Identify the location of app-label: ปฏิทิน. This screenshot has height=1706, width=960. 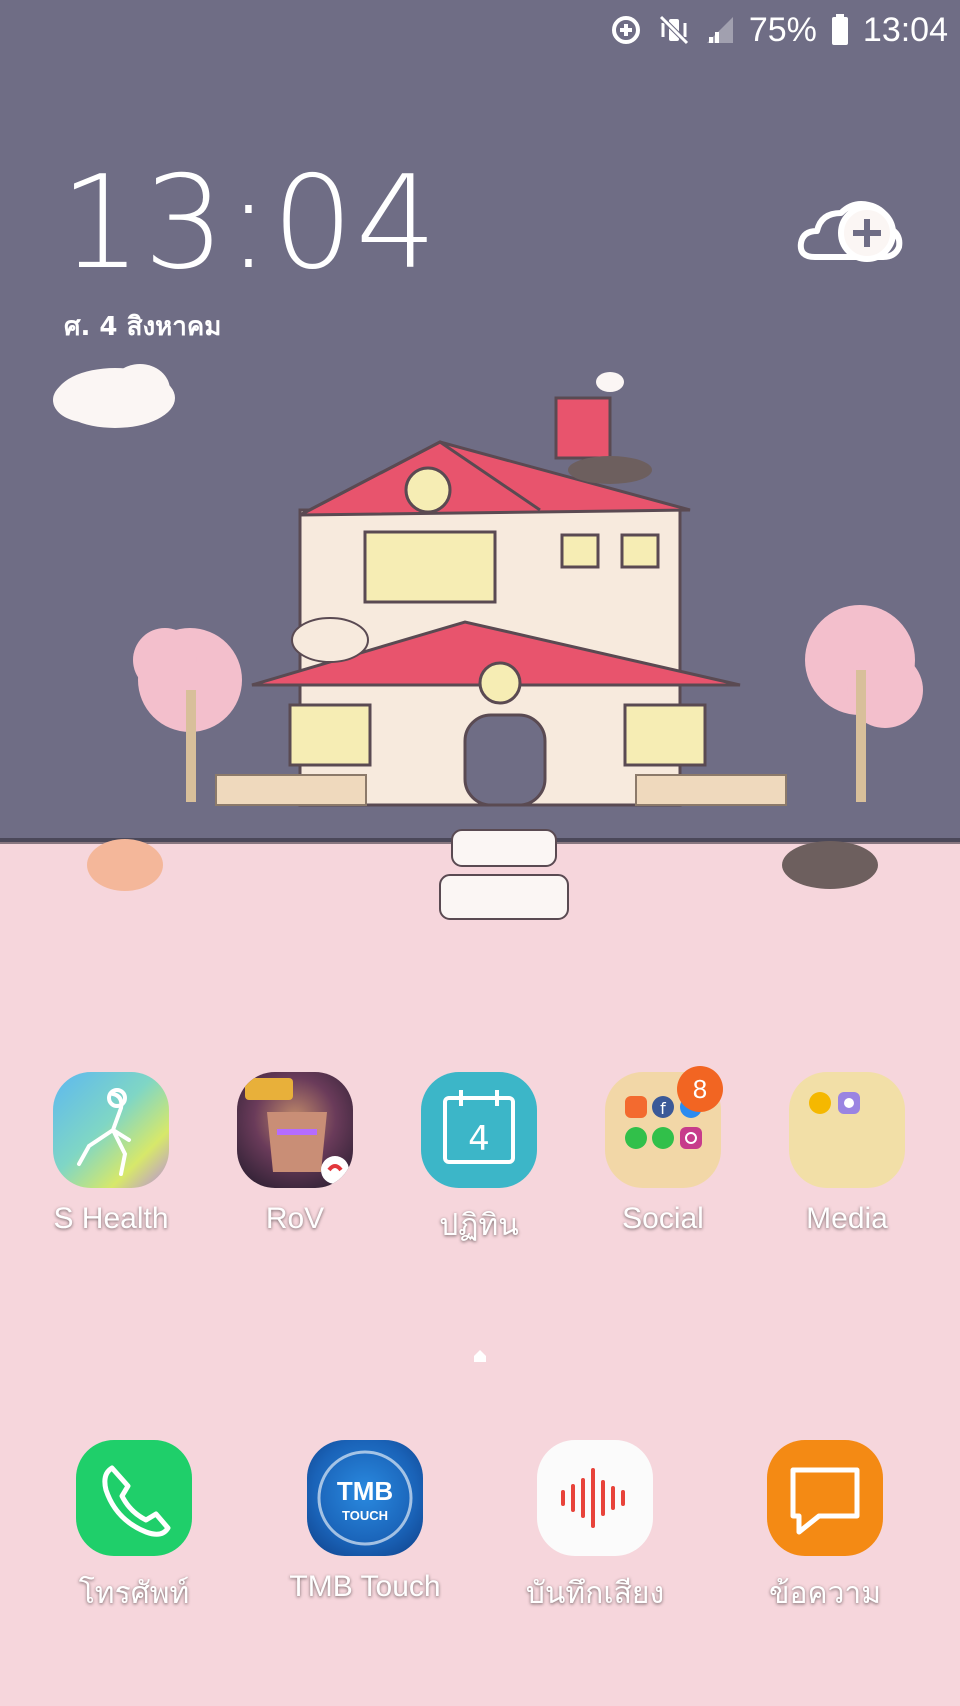
(479, 1225).